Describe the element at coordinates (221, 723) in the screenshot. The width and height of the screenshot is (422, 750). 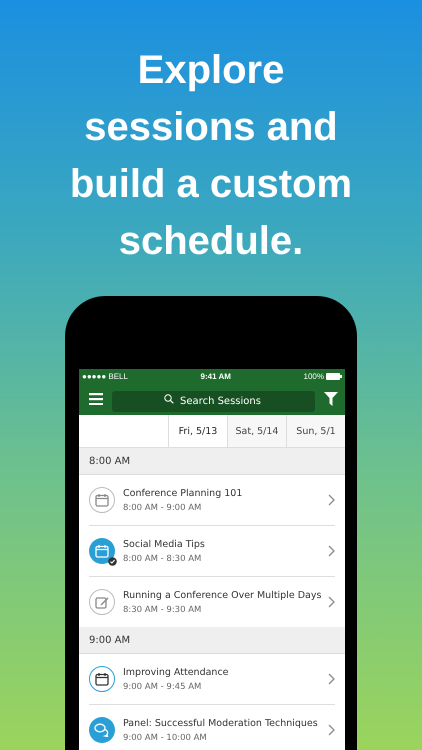
I see `session-title: Panel: Successful Moderation Techniques` at that location.